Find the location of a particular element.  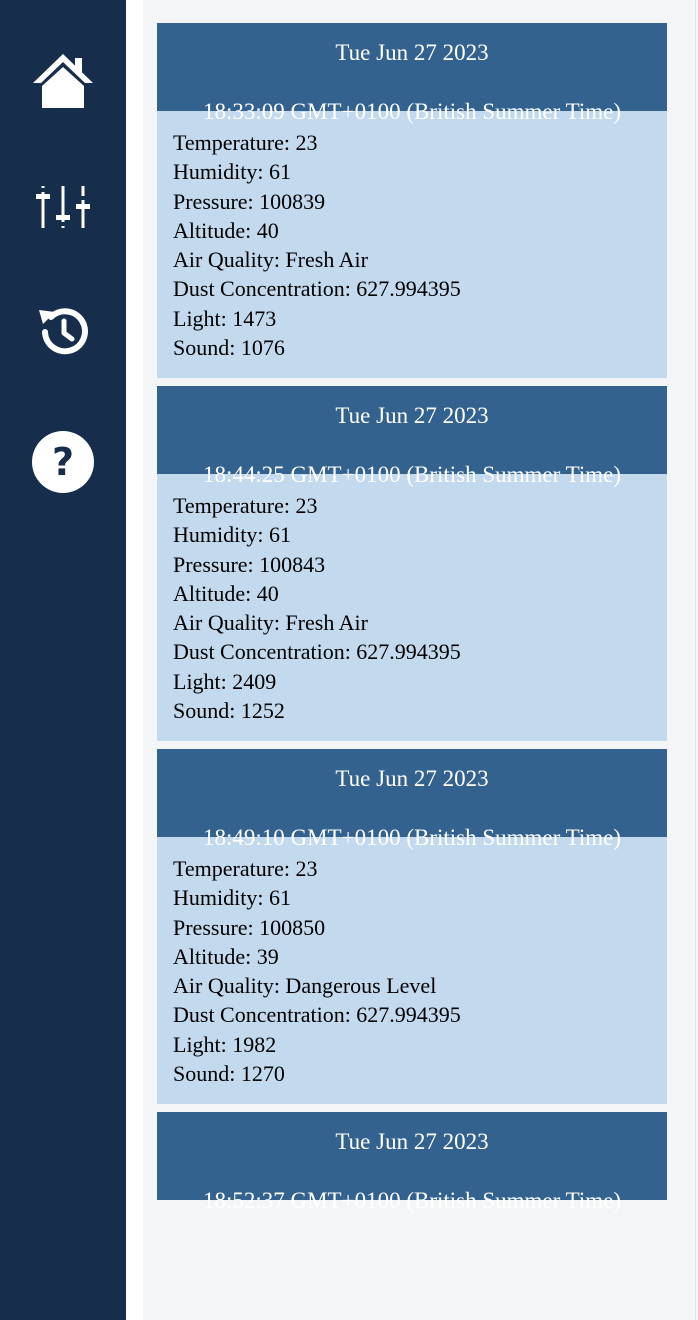

light-line: Light: 1982 is located at coordinates (225, 1044).